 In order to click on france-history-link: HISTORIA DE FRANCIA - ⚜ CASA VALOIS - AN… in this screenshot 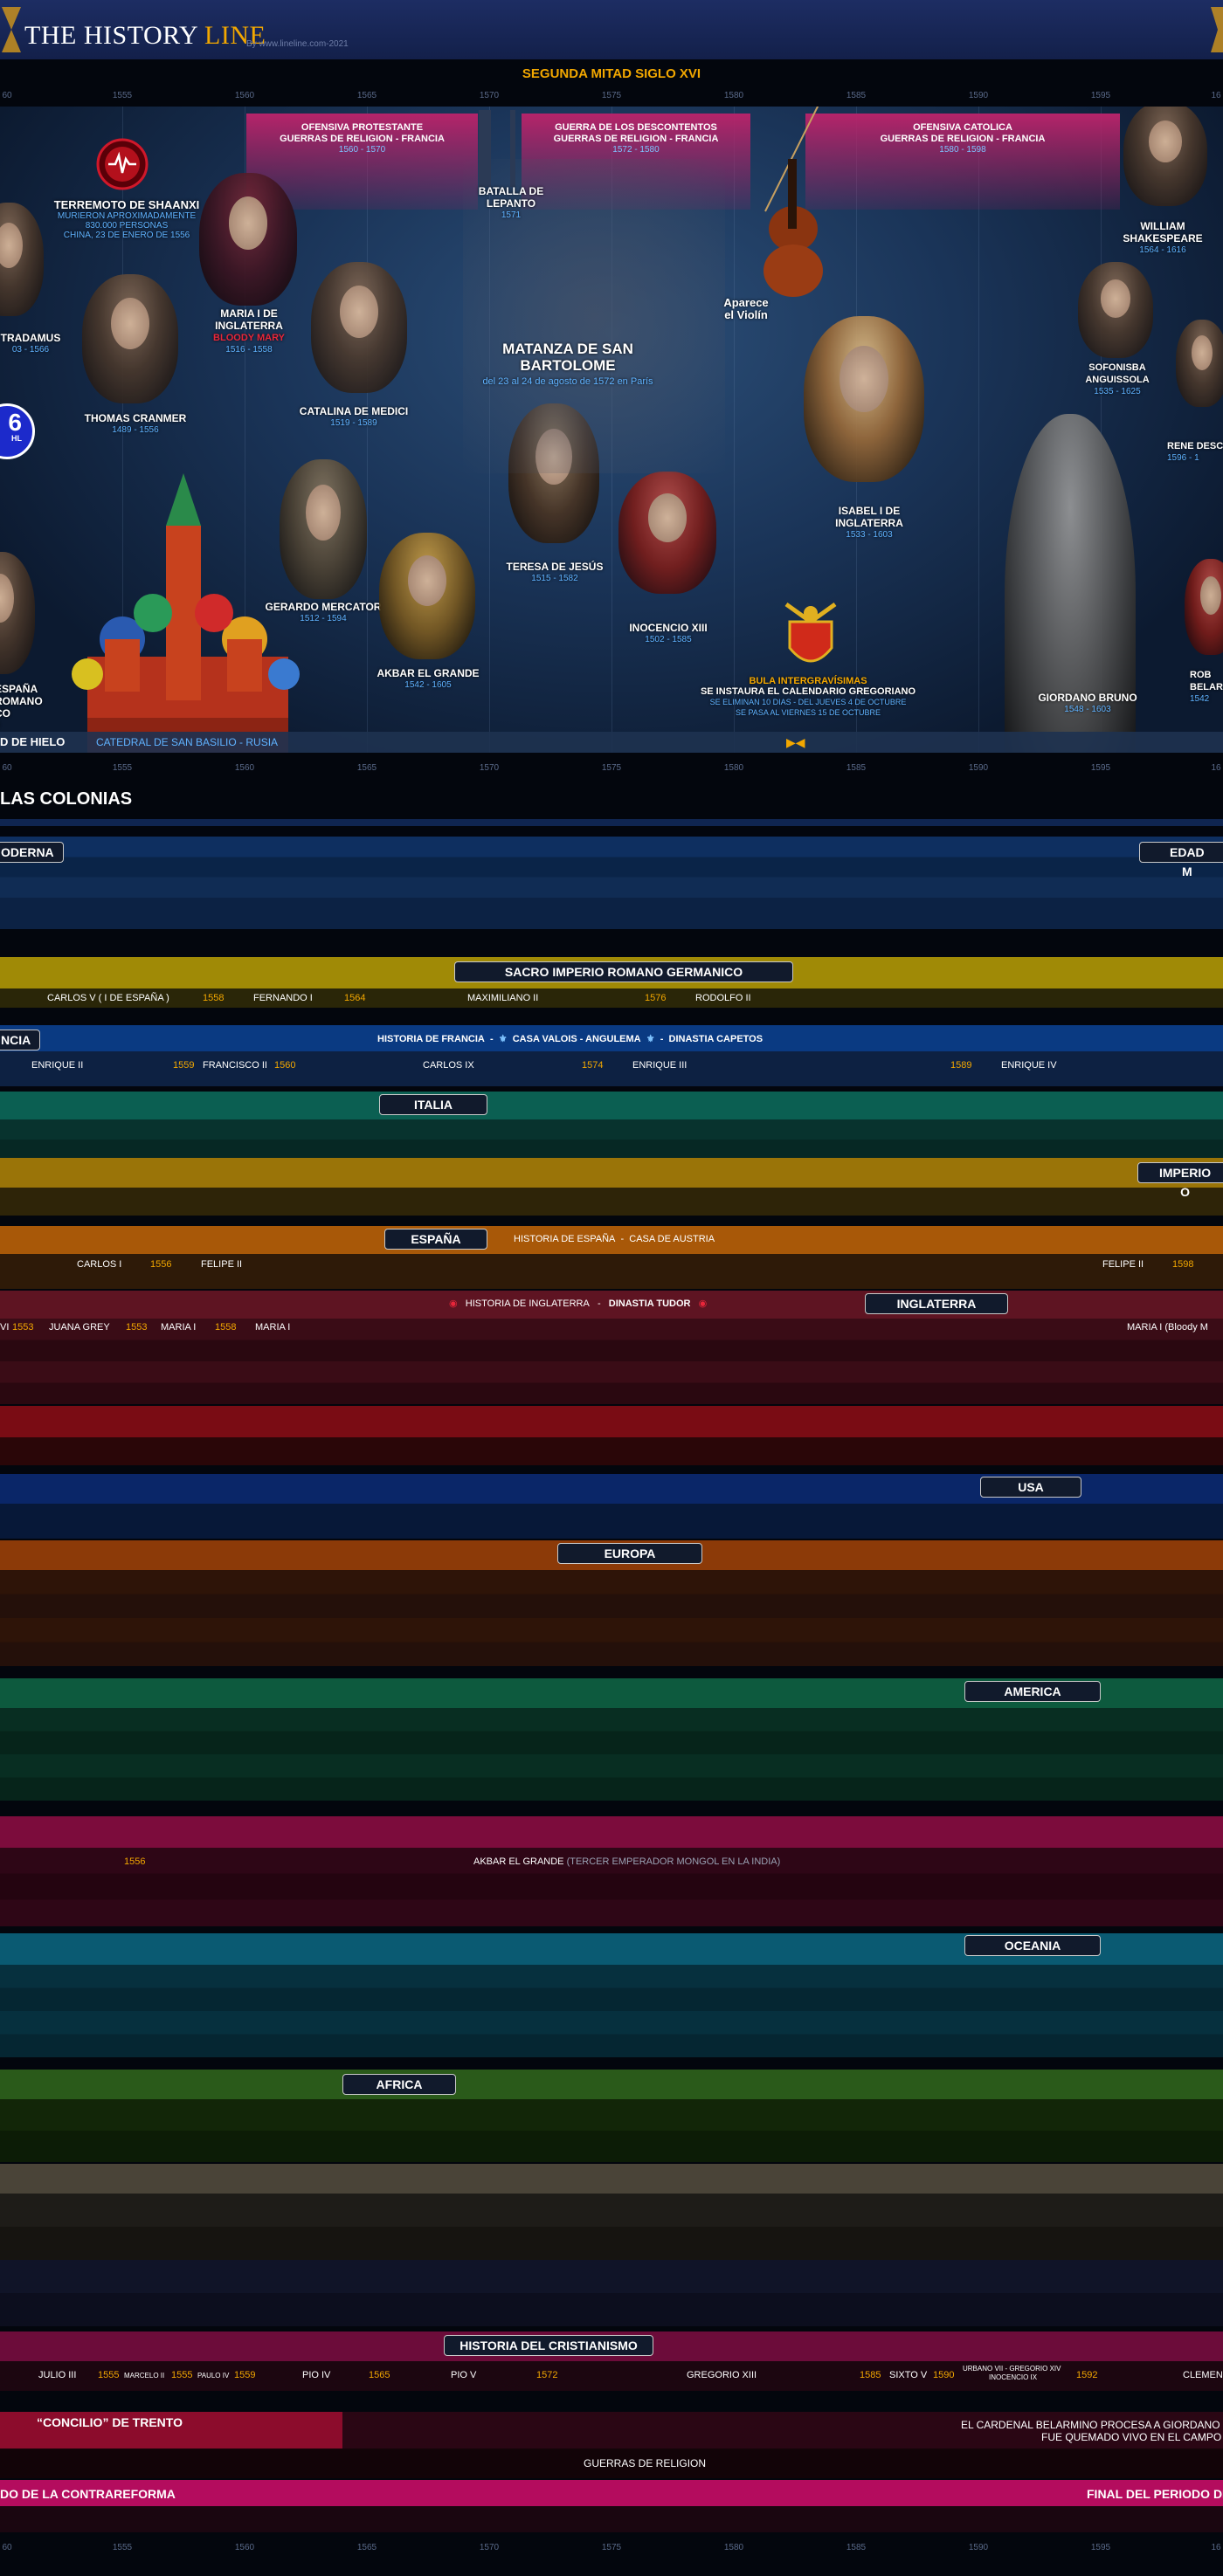, I will do `click(570, 1038)`.